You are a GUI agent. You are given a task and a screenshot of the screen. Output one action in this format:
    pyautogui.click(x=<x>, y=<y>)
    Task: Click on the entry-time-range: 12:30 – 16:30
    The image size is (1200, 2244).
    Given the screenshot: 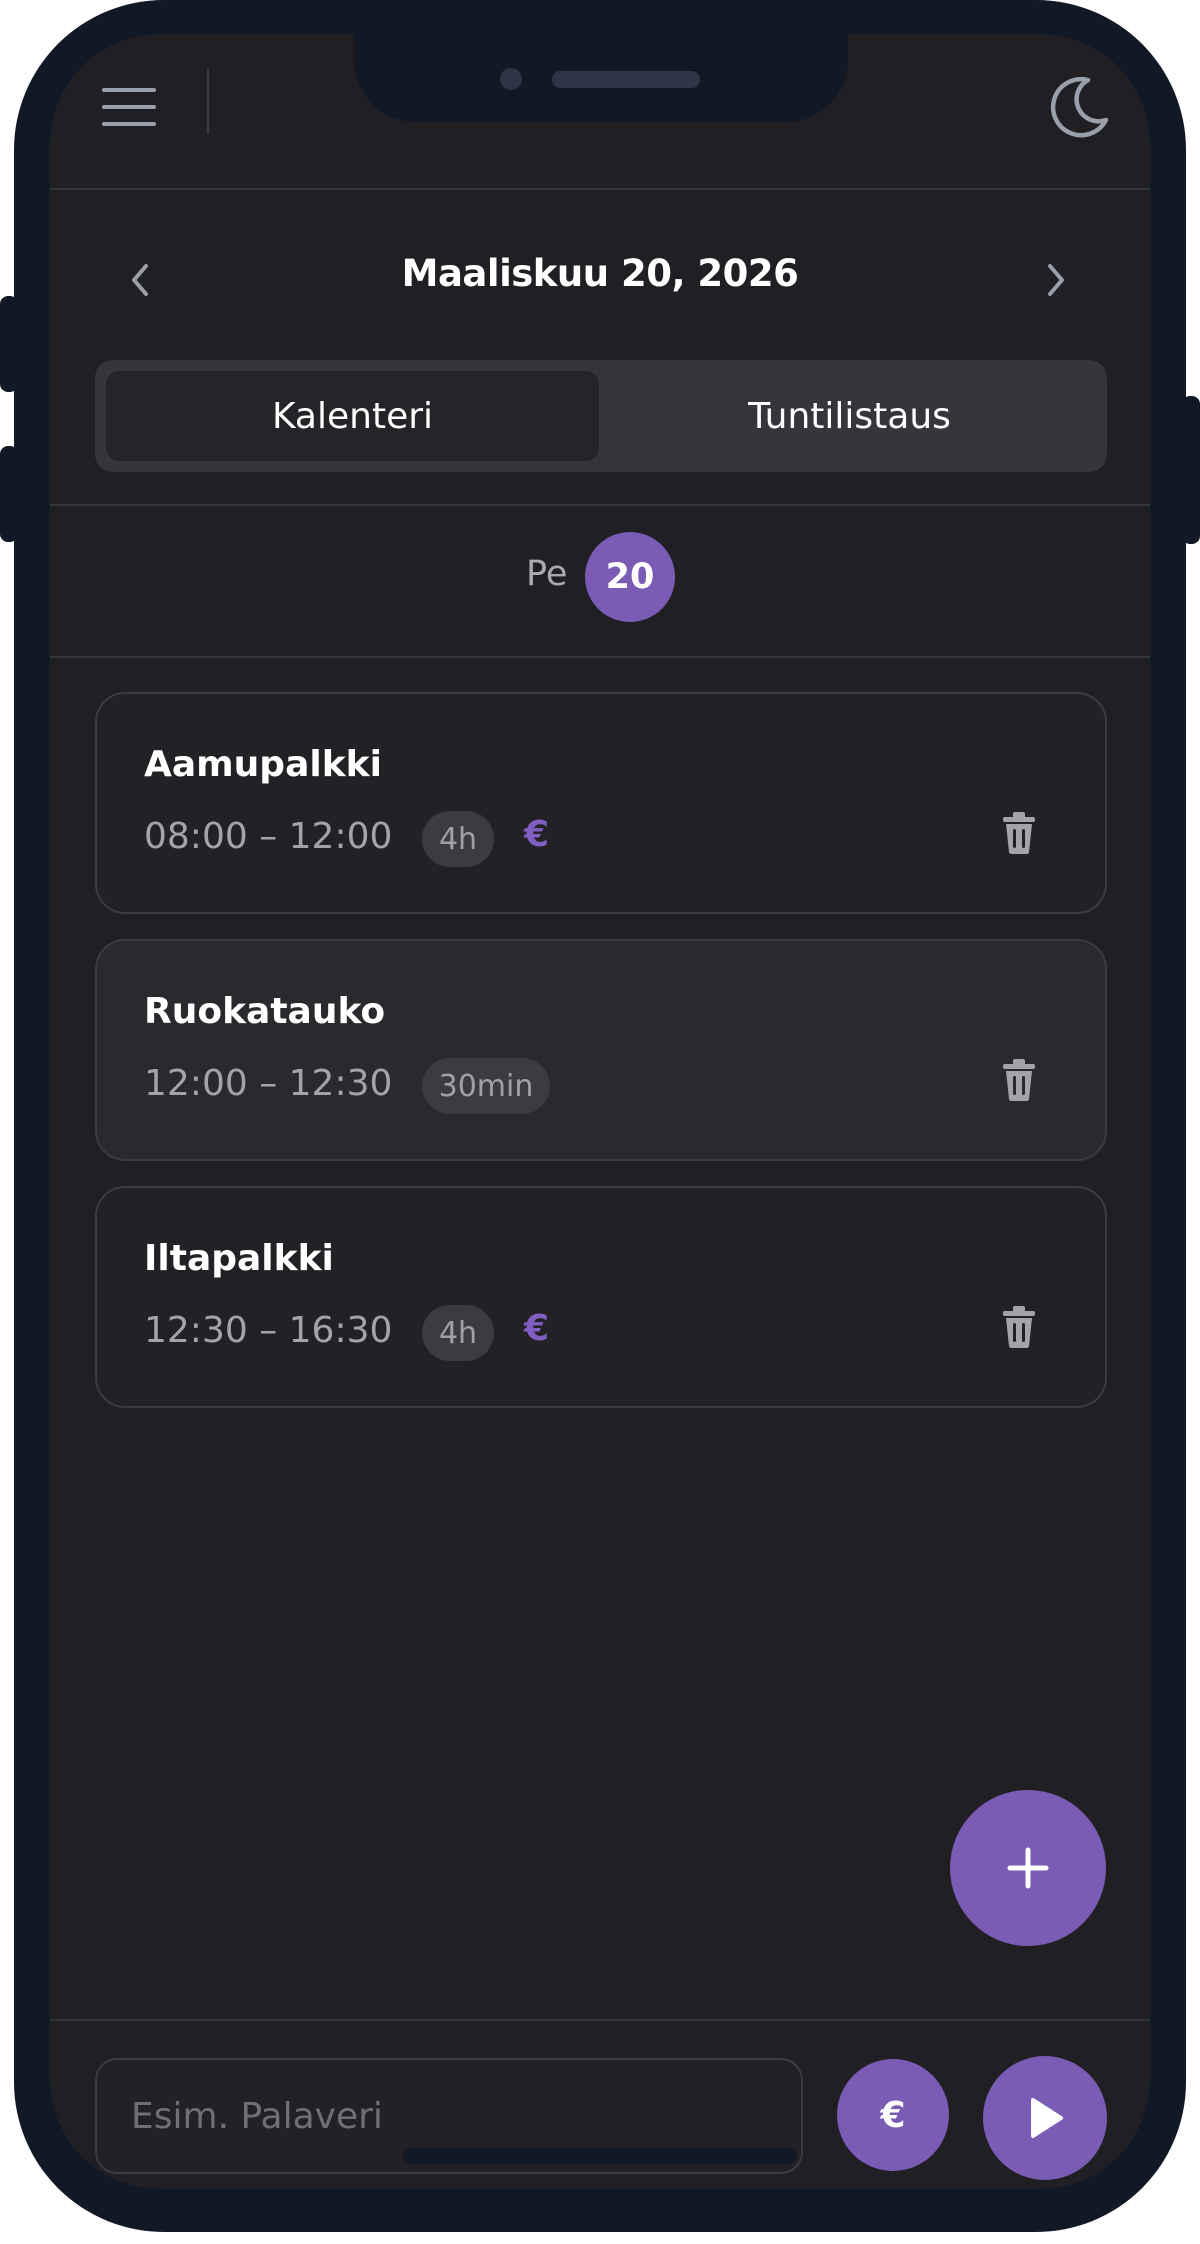 What is the action you would take?
    pyautogui.click(x=268, y=1330)
    